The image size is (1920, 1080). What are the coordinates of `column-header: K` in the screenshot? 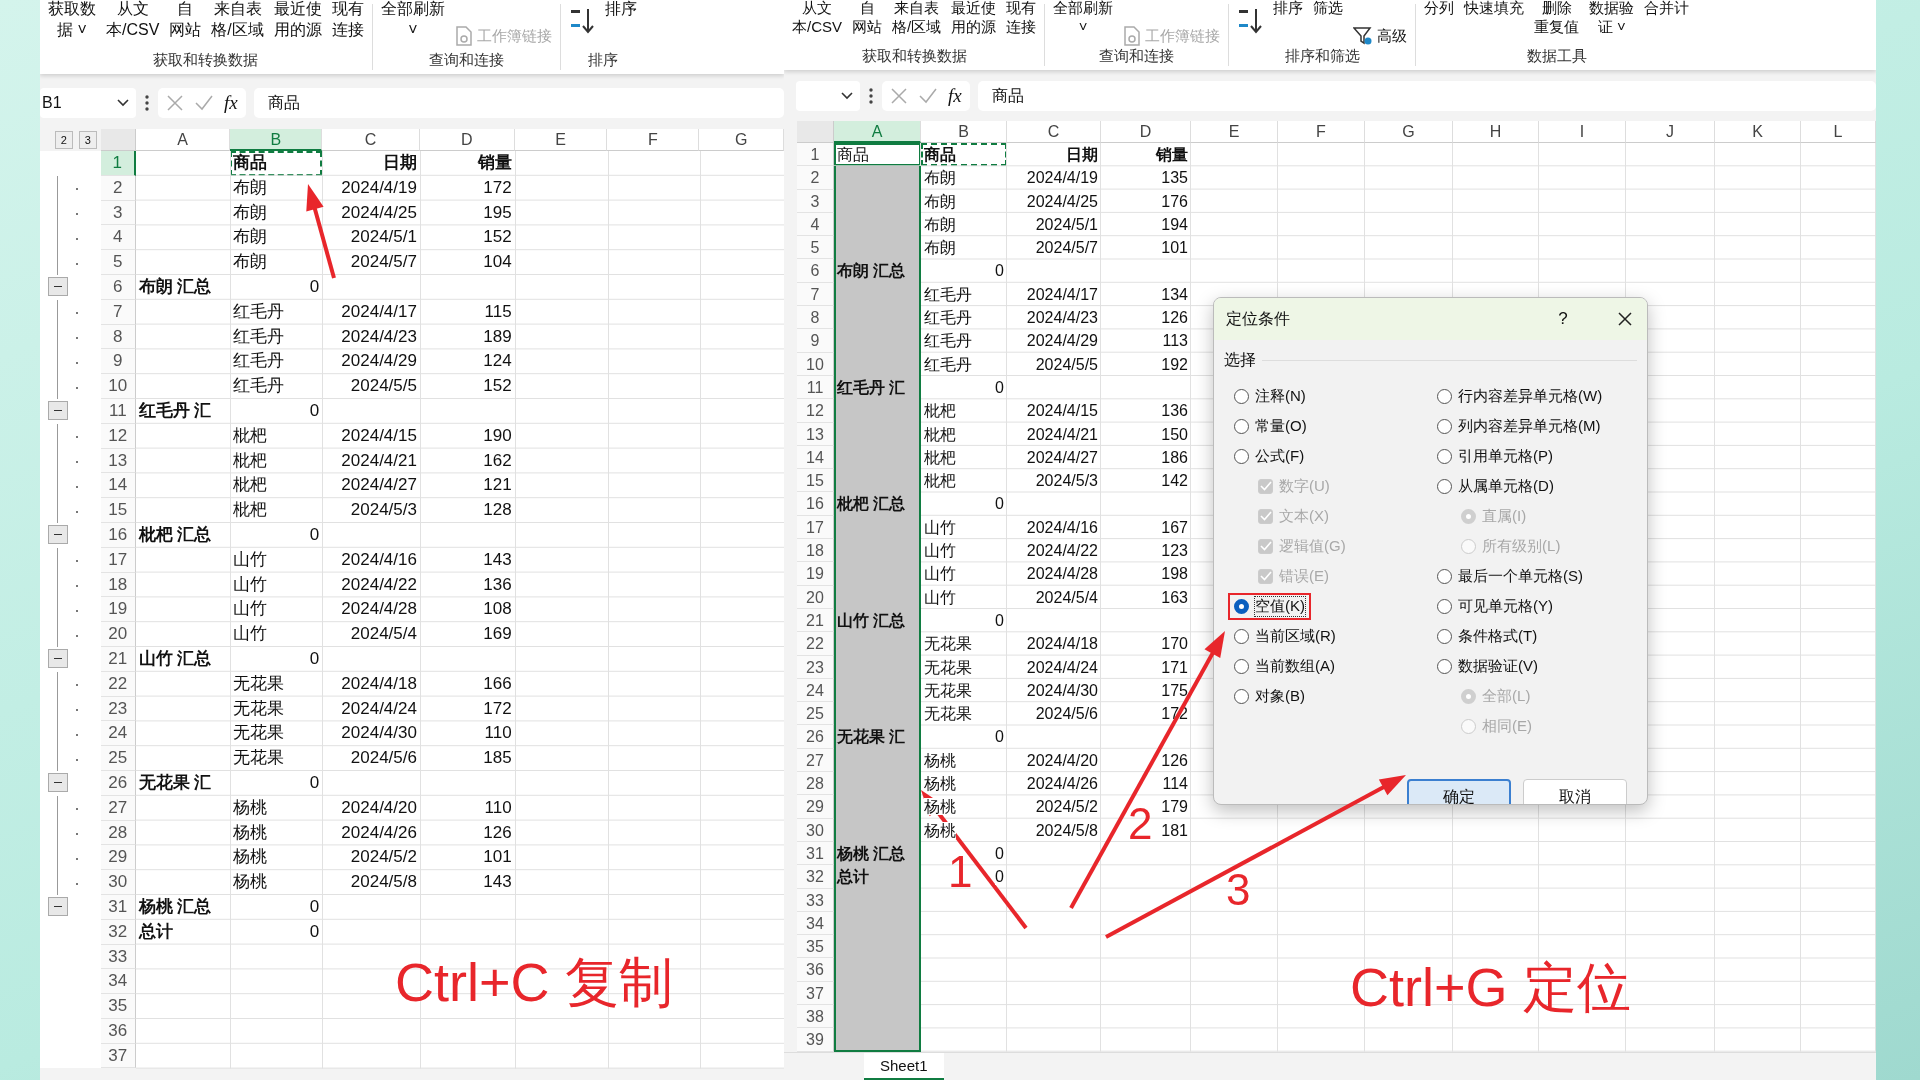 It's located at (1758, 132).